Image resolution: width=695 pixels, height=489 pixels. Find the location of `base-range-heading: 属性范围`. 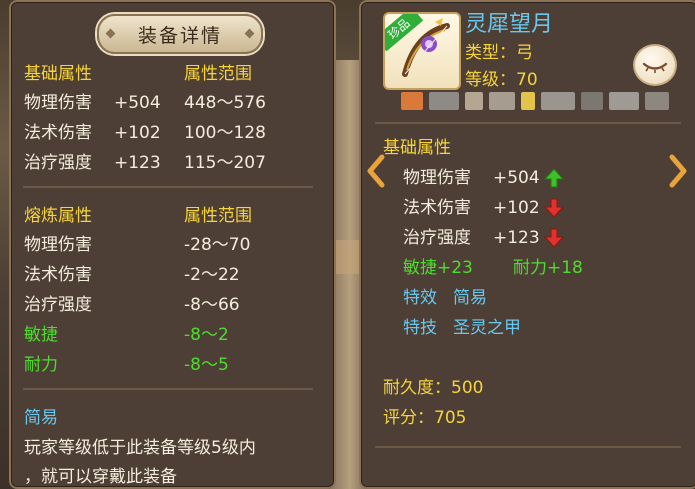

base-range-heading: 属性范围 is located at coordinates (218, 74).